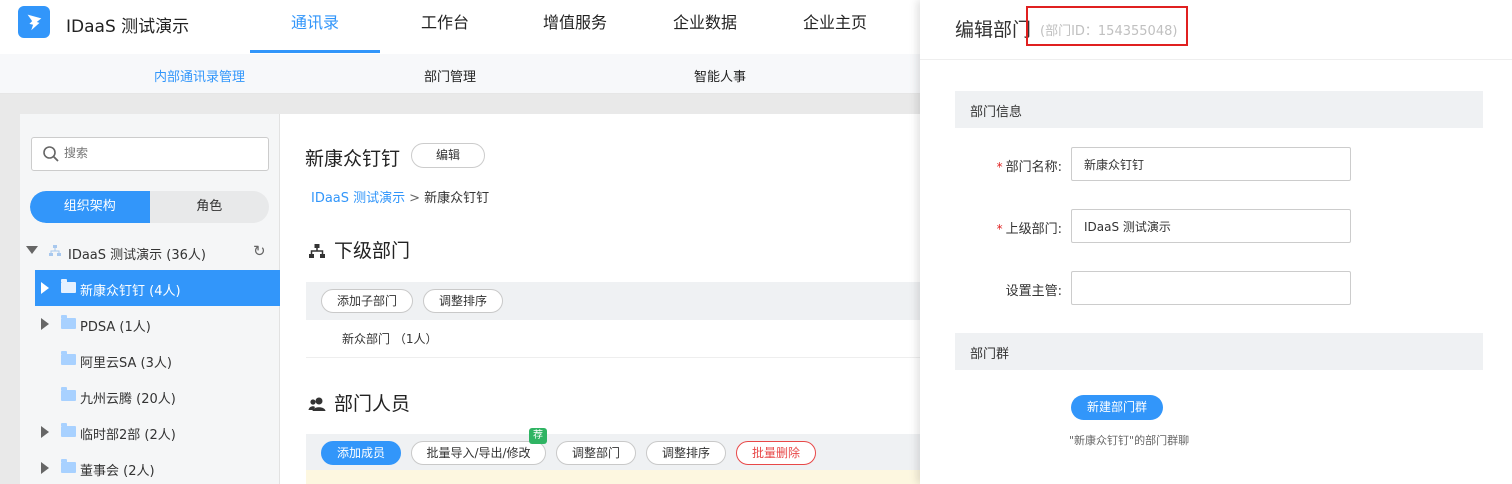 This screenshot has width=1512, height=484. I want to click on tab-roles: 角色, so click(210, 207).